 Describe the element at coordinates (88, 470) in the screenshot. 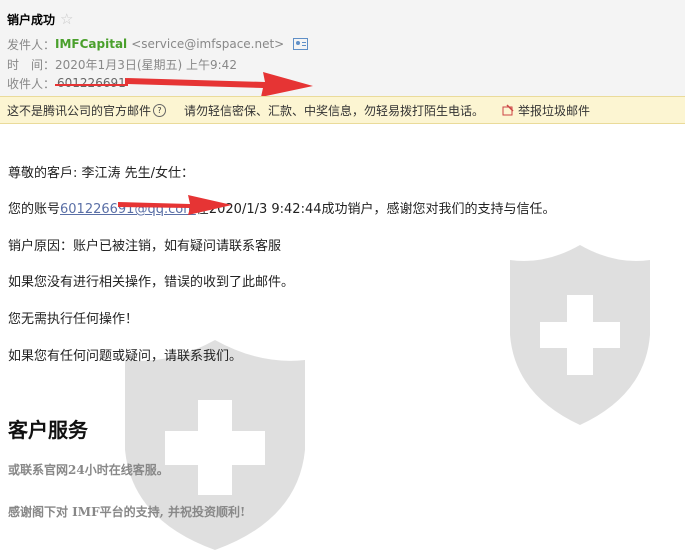

I see `support-line: 或联系官网24小时在线客服。` at that location.